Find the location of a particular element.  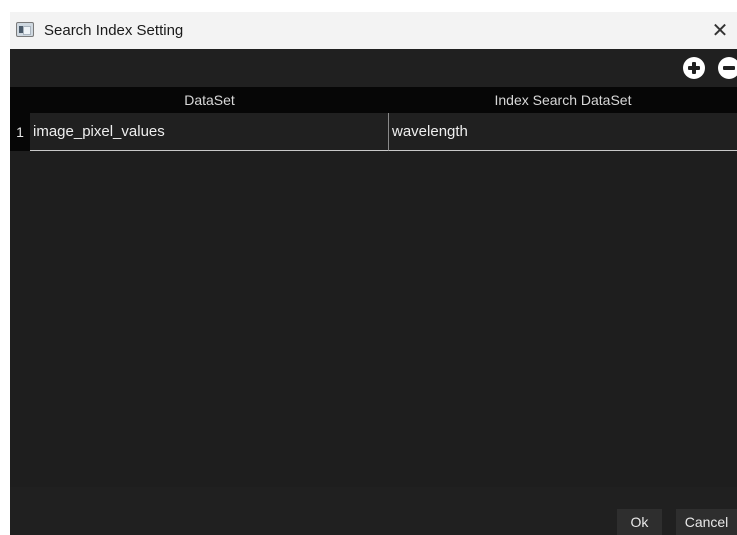

close-icon: ✕ is located at coordinates (720, 31).